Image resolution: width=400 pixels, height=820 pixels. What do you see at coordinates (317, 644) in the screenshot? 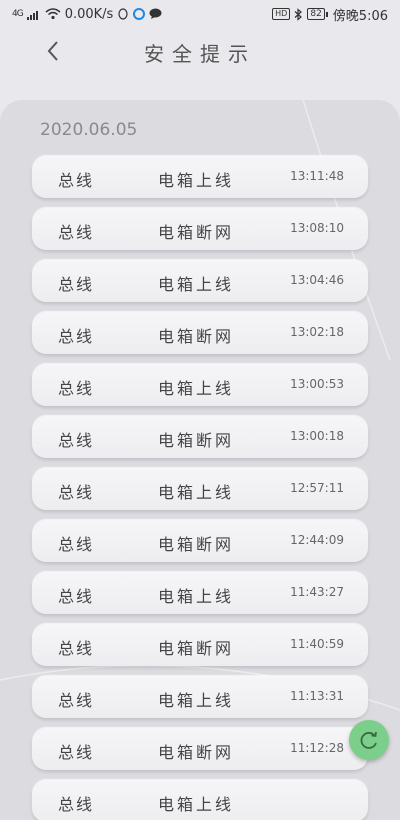
I see `record-time: 11:40:59` at bounding box center [317, 644].